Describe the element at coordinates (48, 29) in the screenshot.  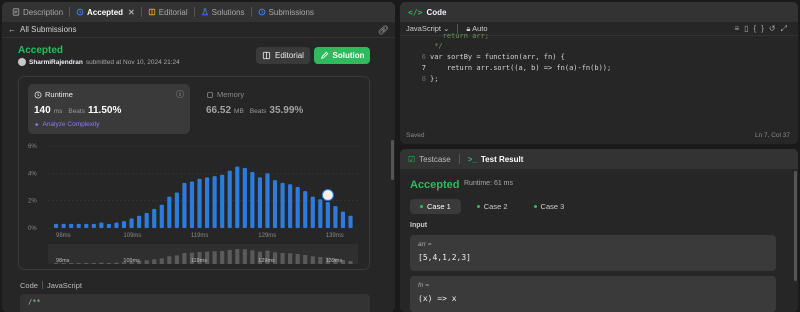
I see `all-submissions-link: All Submissions` at that location.